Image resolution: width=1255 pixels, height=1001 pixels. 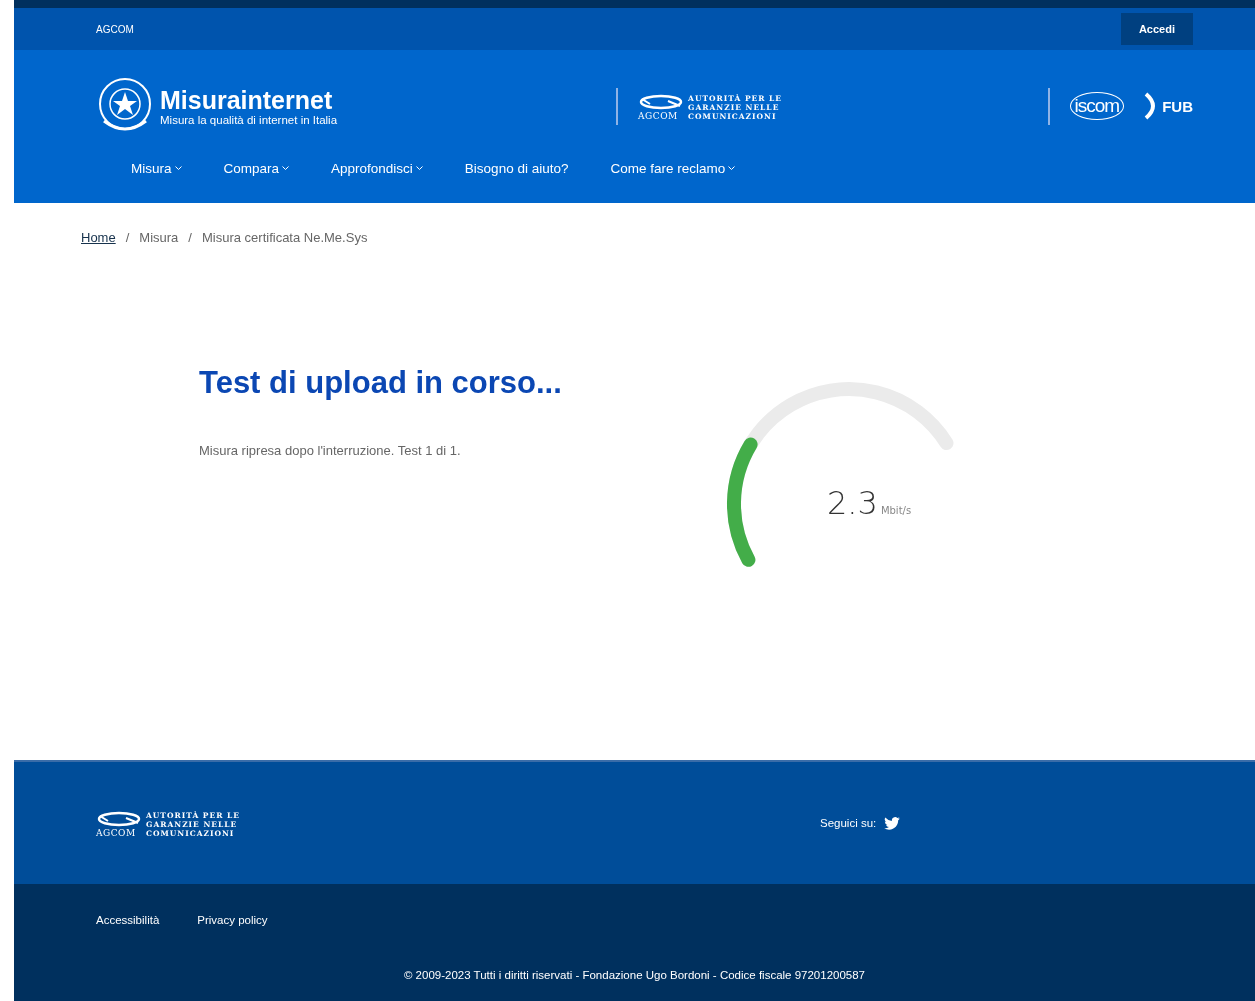 What do you see at coordinates (634, 975) in the screenshot?
I see `copyright-text: © 2009-2023 Tutti i diritti riservati - Fondazione Ugo Bordoni - Codice fiscale 97201200587` at bounding box center [634, 975].